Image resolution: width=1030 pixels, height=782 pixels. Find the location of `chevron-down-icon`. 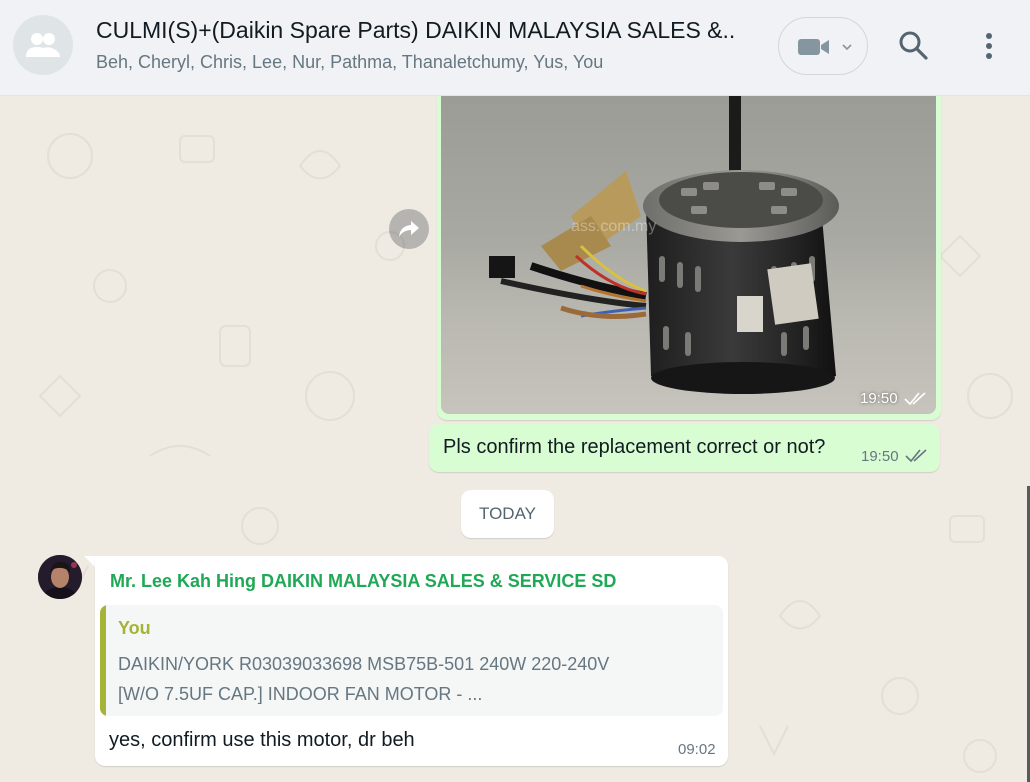

chevron-down-icon is located at coordinates (847, 47).